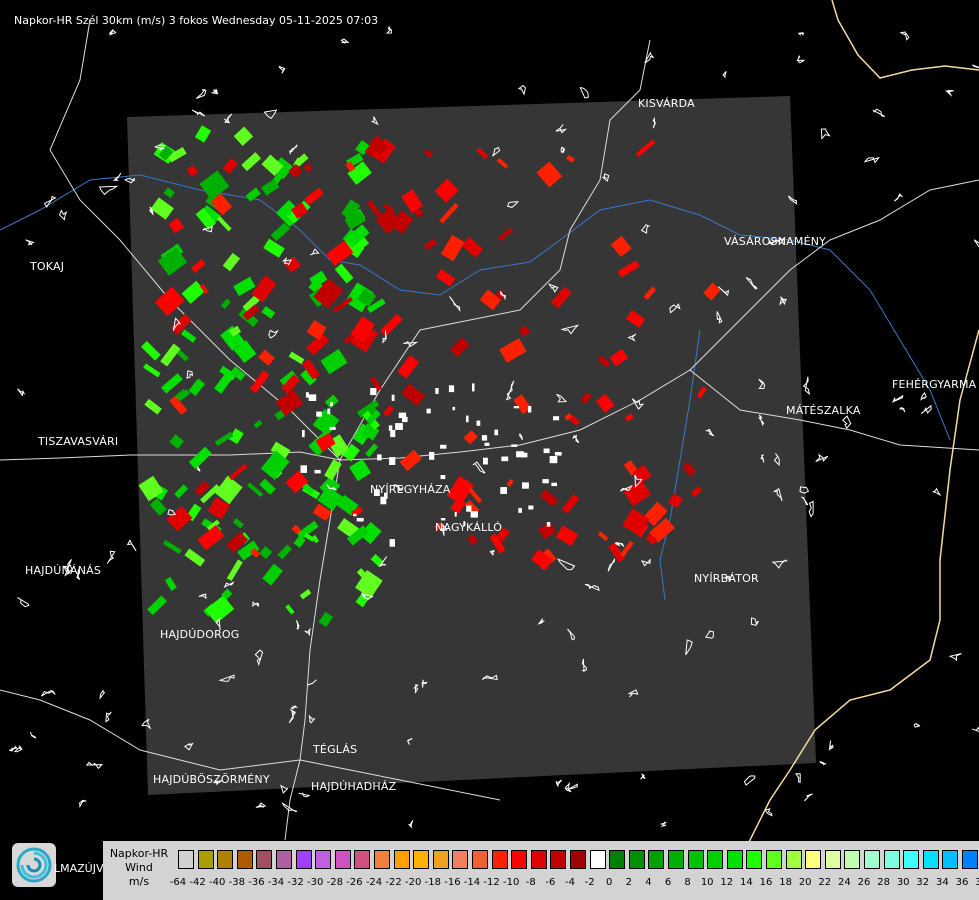 The image size is (979, 900). I want to click on town-label-mateszalka: MÁTÉSZALKA, so click(823, 410).